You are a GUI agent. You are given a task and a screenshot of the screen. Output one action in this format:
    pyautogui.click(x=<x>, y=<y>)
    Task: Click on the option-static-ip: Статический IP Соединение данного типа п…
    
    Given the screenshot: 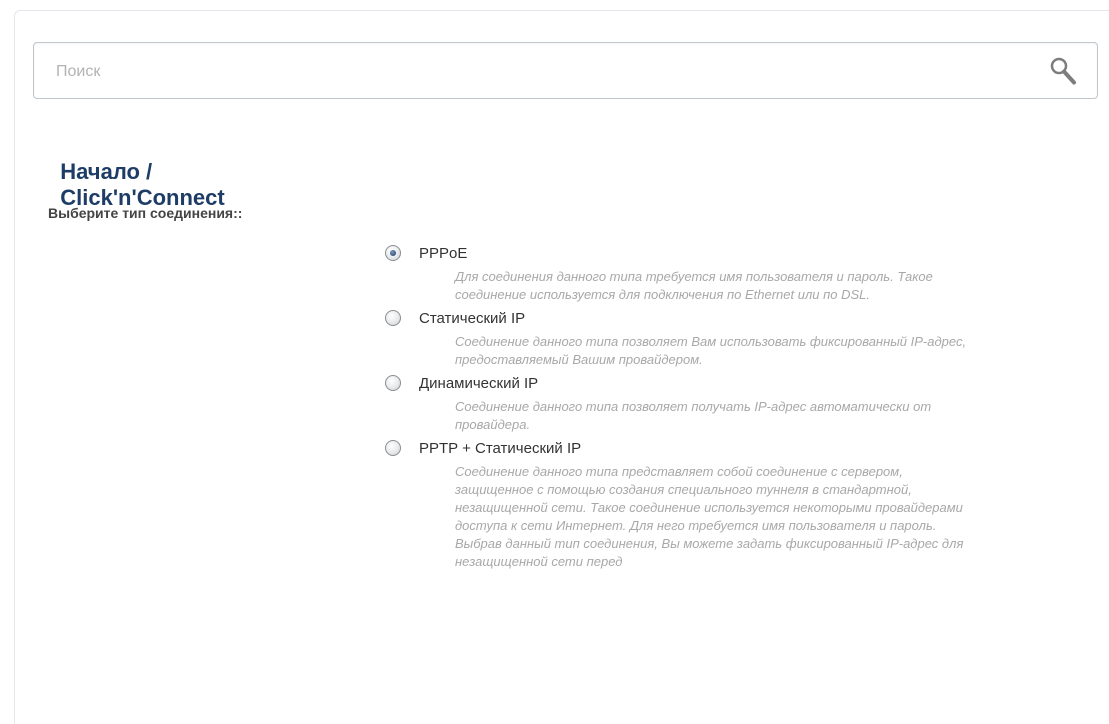 What is the action you would take?
    pyautogui.click(x=695, y=337)
    